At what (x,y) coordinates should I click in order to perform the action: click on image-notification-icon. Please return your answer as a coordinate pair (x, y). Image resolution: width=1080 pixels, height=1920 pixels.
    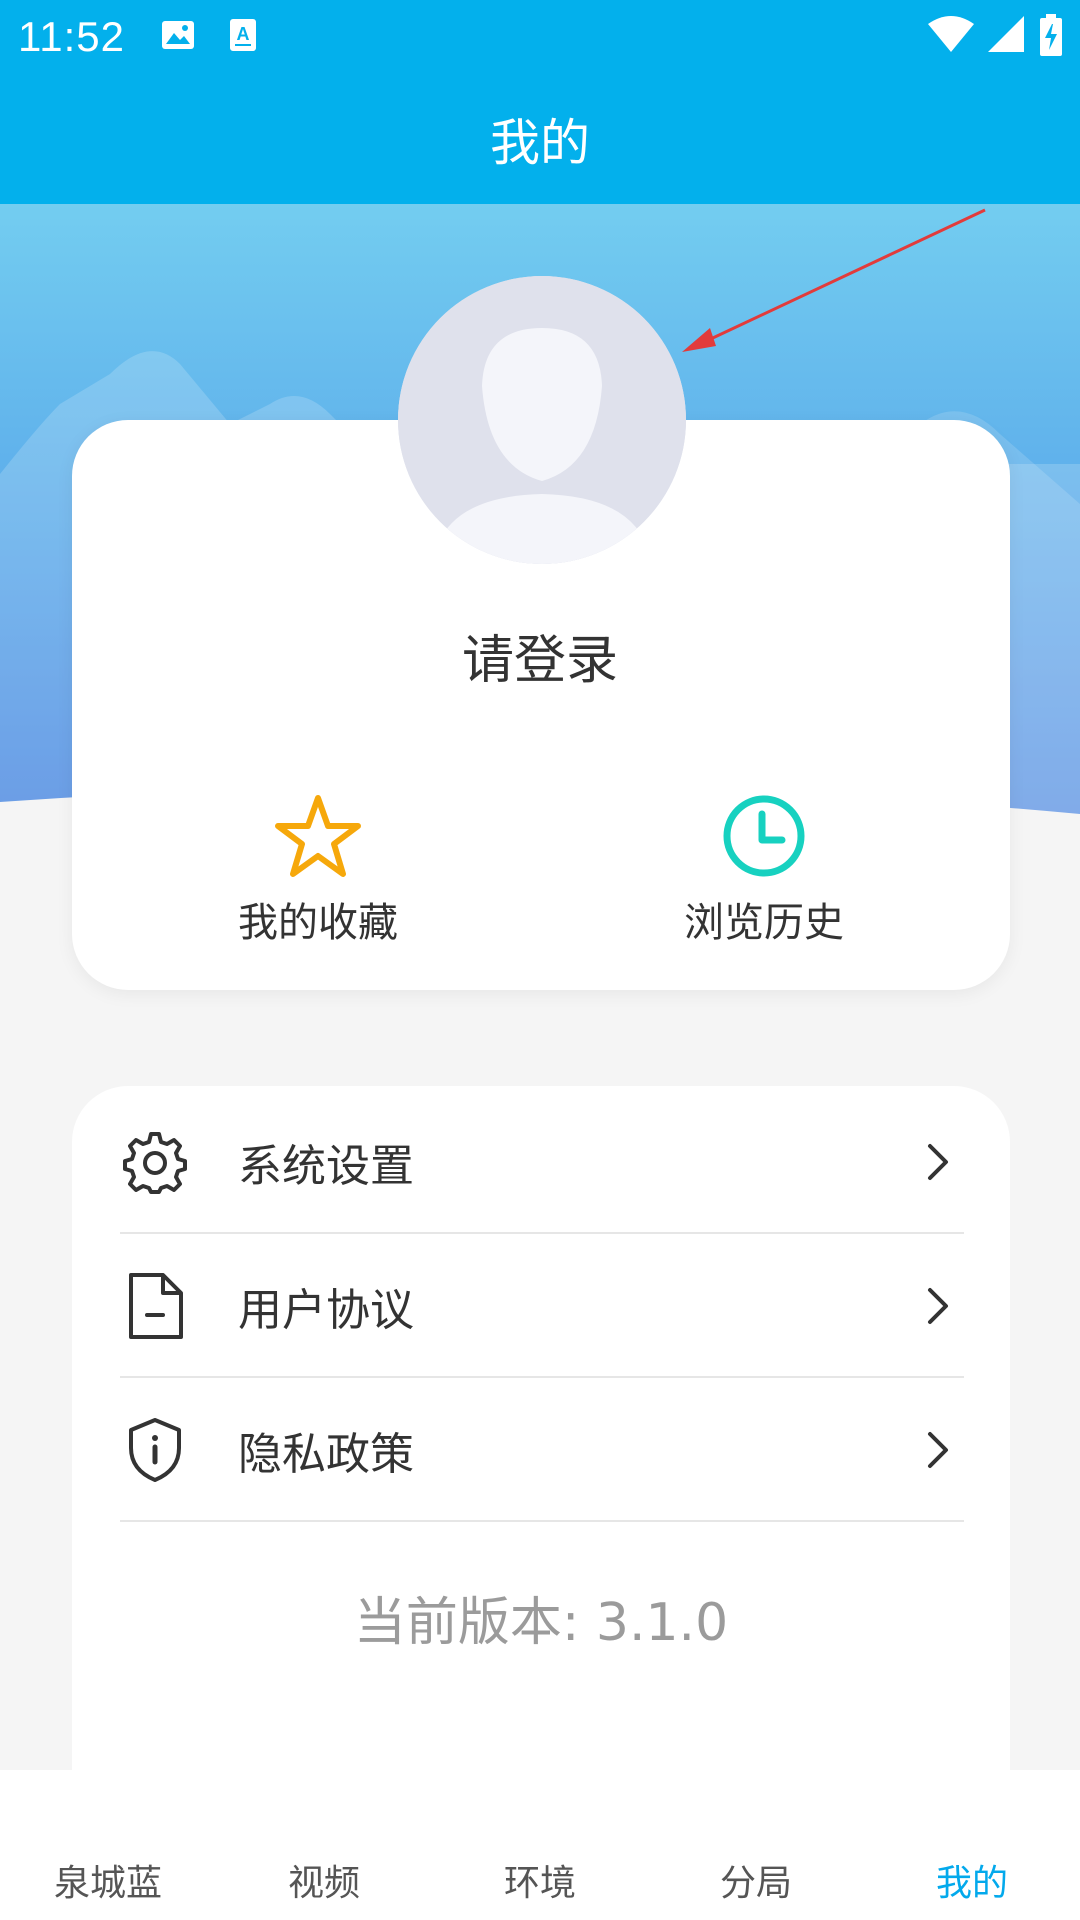
    Looking at the image, I should click on (178, 37).